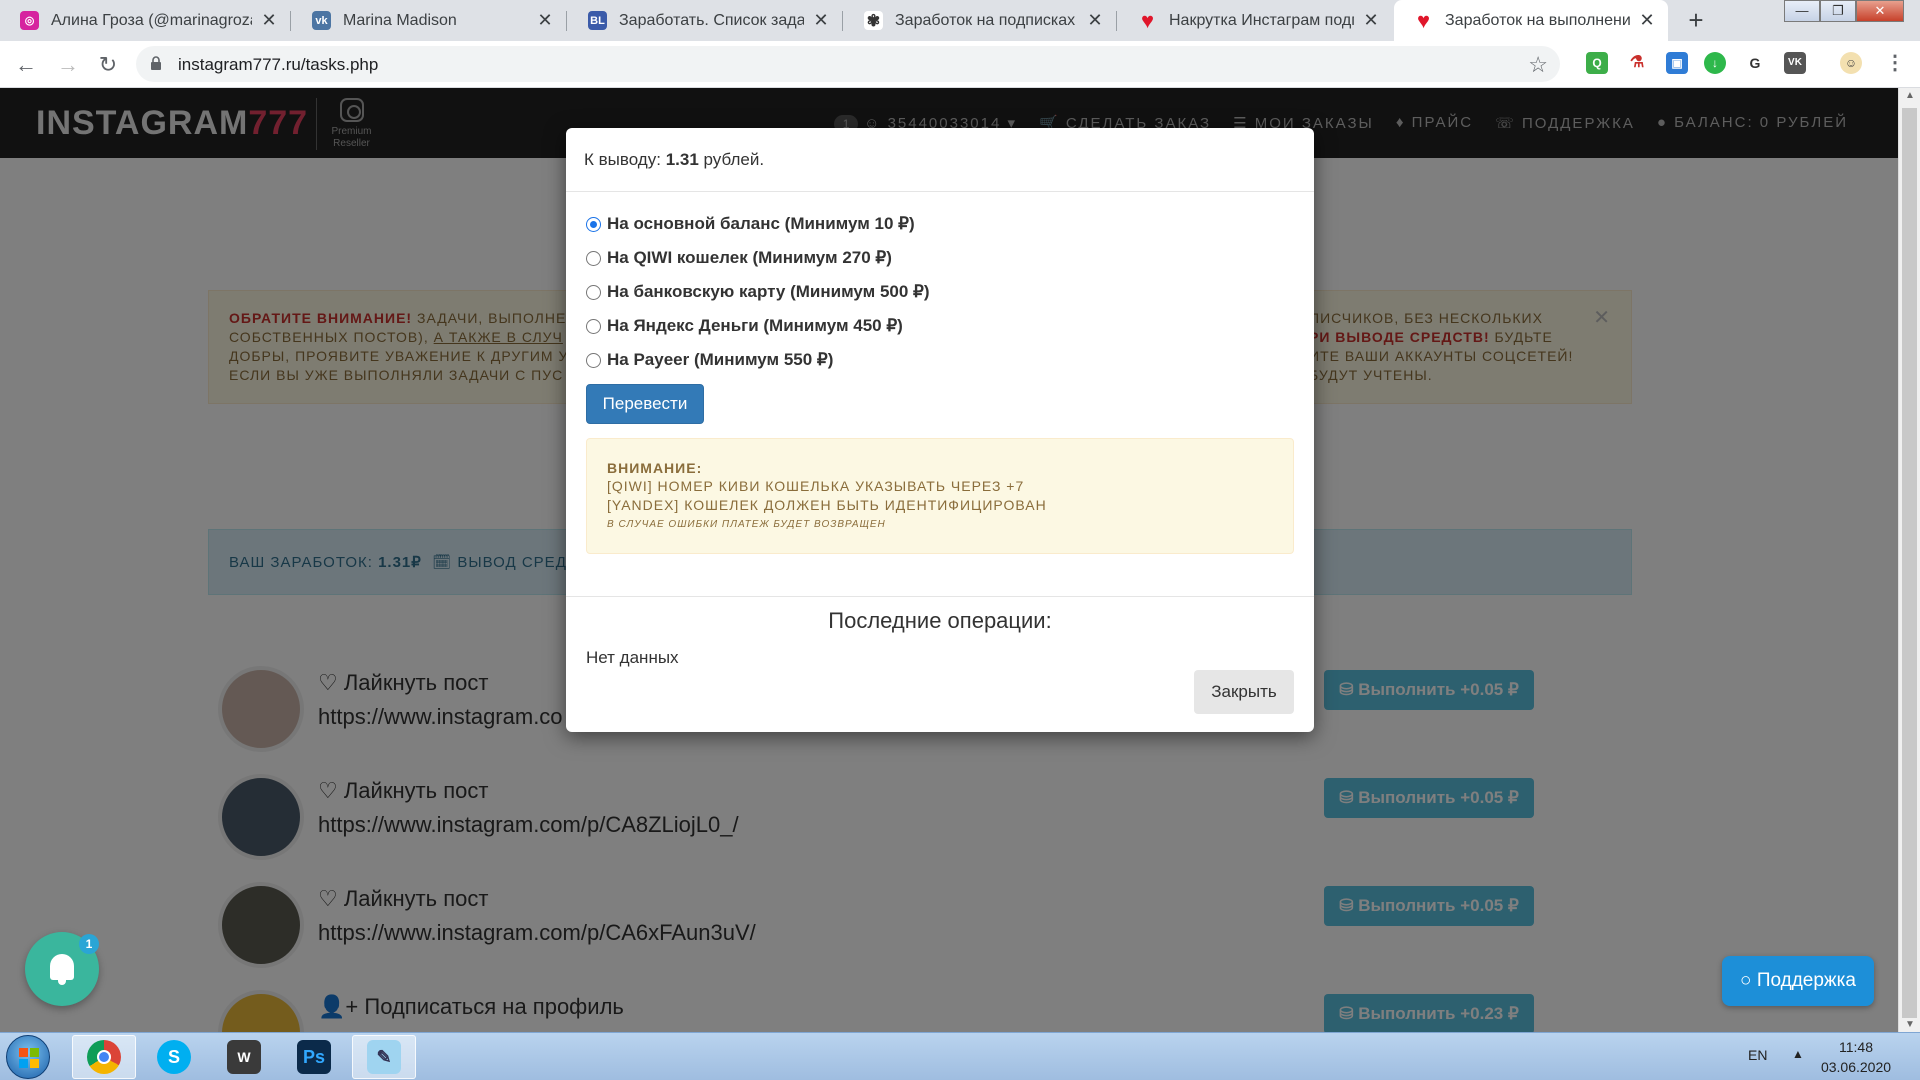  I want to click on reload-button: ↻, so click(108, 65).